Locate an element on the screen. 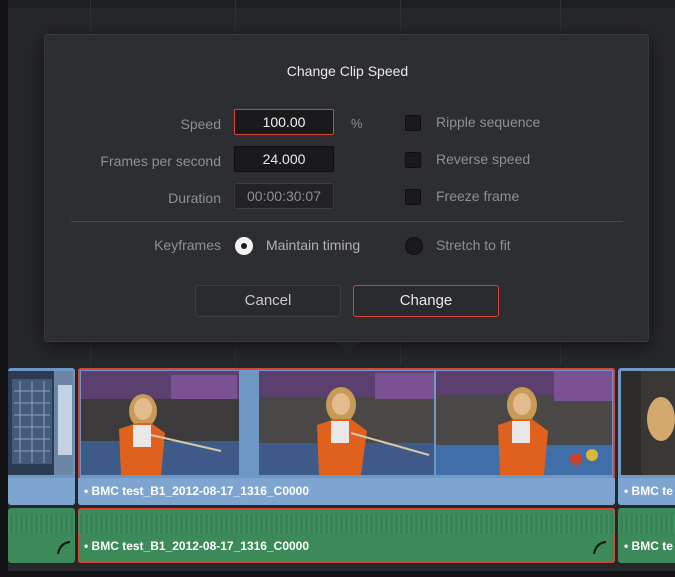 The height and width of the screenshot is (577, 675). fps-input: 24.000 is located at coordinates (284, 159).